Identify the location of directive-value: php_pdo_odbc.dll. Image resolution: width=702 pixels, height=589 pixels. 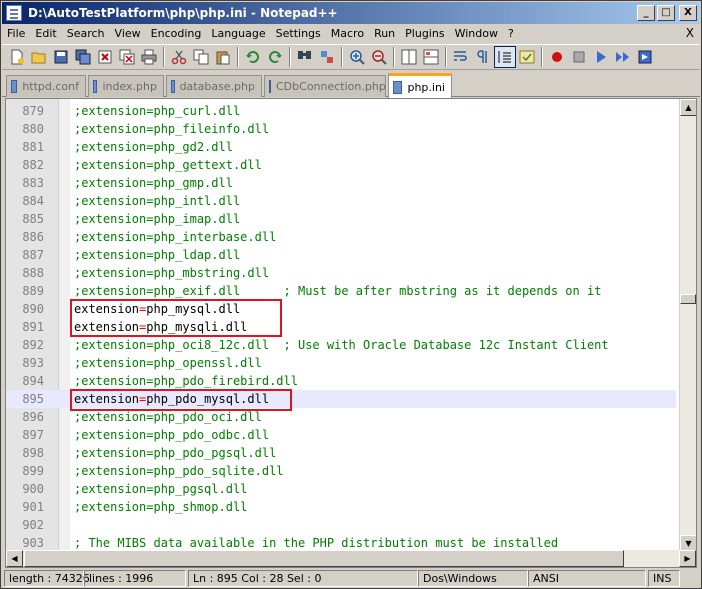
(211, 435).